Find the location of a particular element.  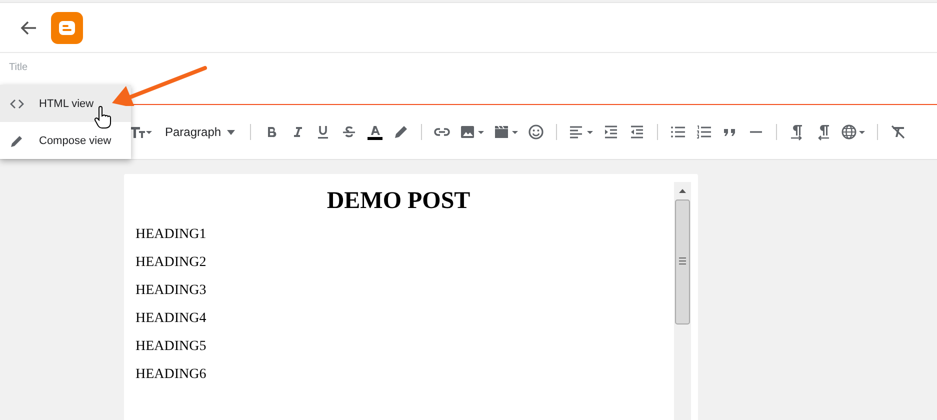

clear-formatting-icon is located at coordinates (898, 132).